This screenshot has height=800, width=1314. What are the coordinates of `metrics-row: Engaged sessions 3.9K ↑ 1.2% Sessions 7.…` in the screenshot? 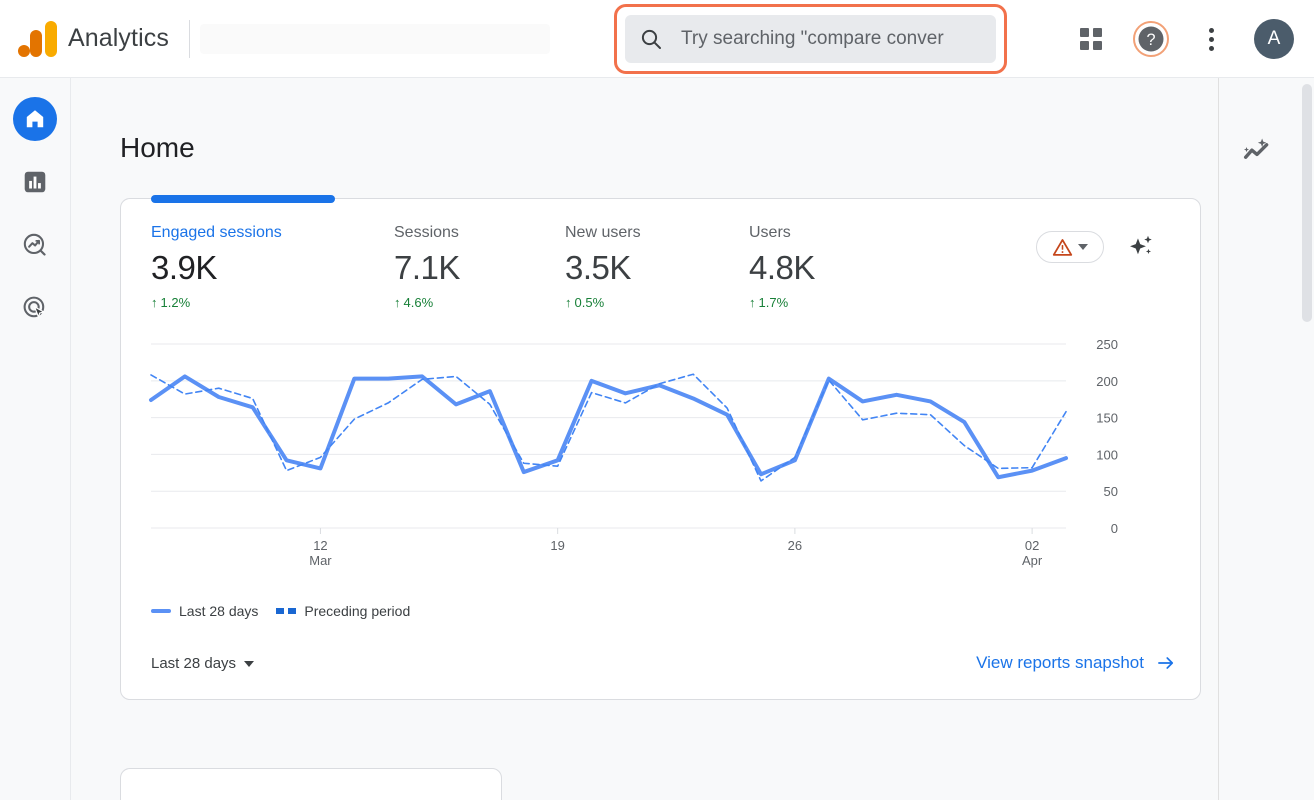 It's located at (660, 272).